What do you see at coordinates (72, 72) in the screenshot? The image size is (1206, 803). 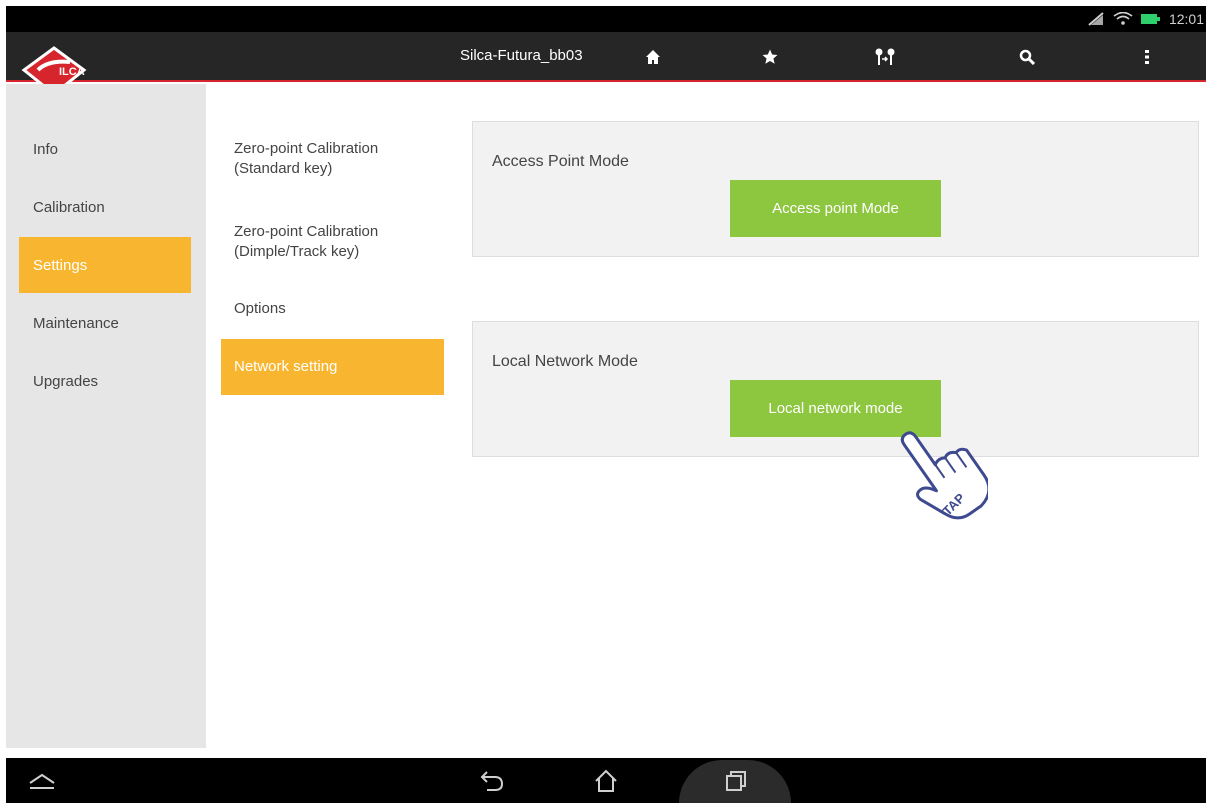 I see `svg-text: ILCA` at bounding box center [72, 72].